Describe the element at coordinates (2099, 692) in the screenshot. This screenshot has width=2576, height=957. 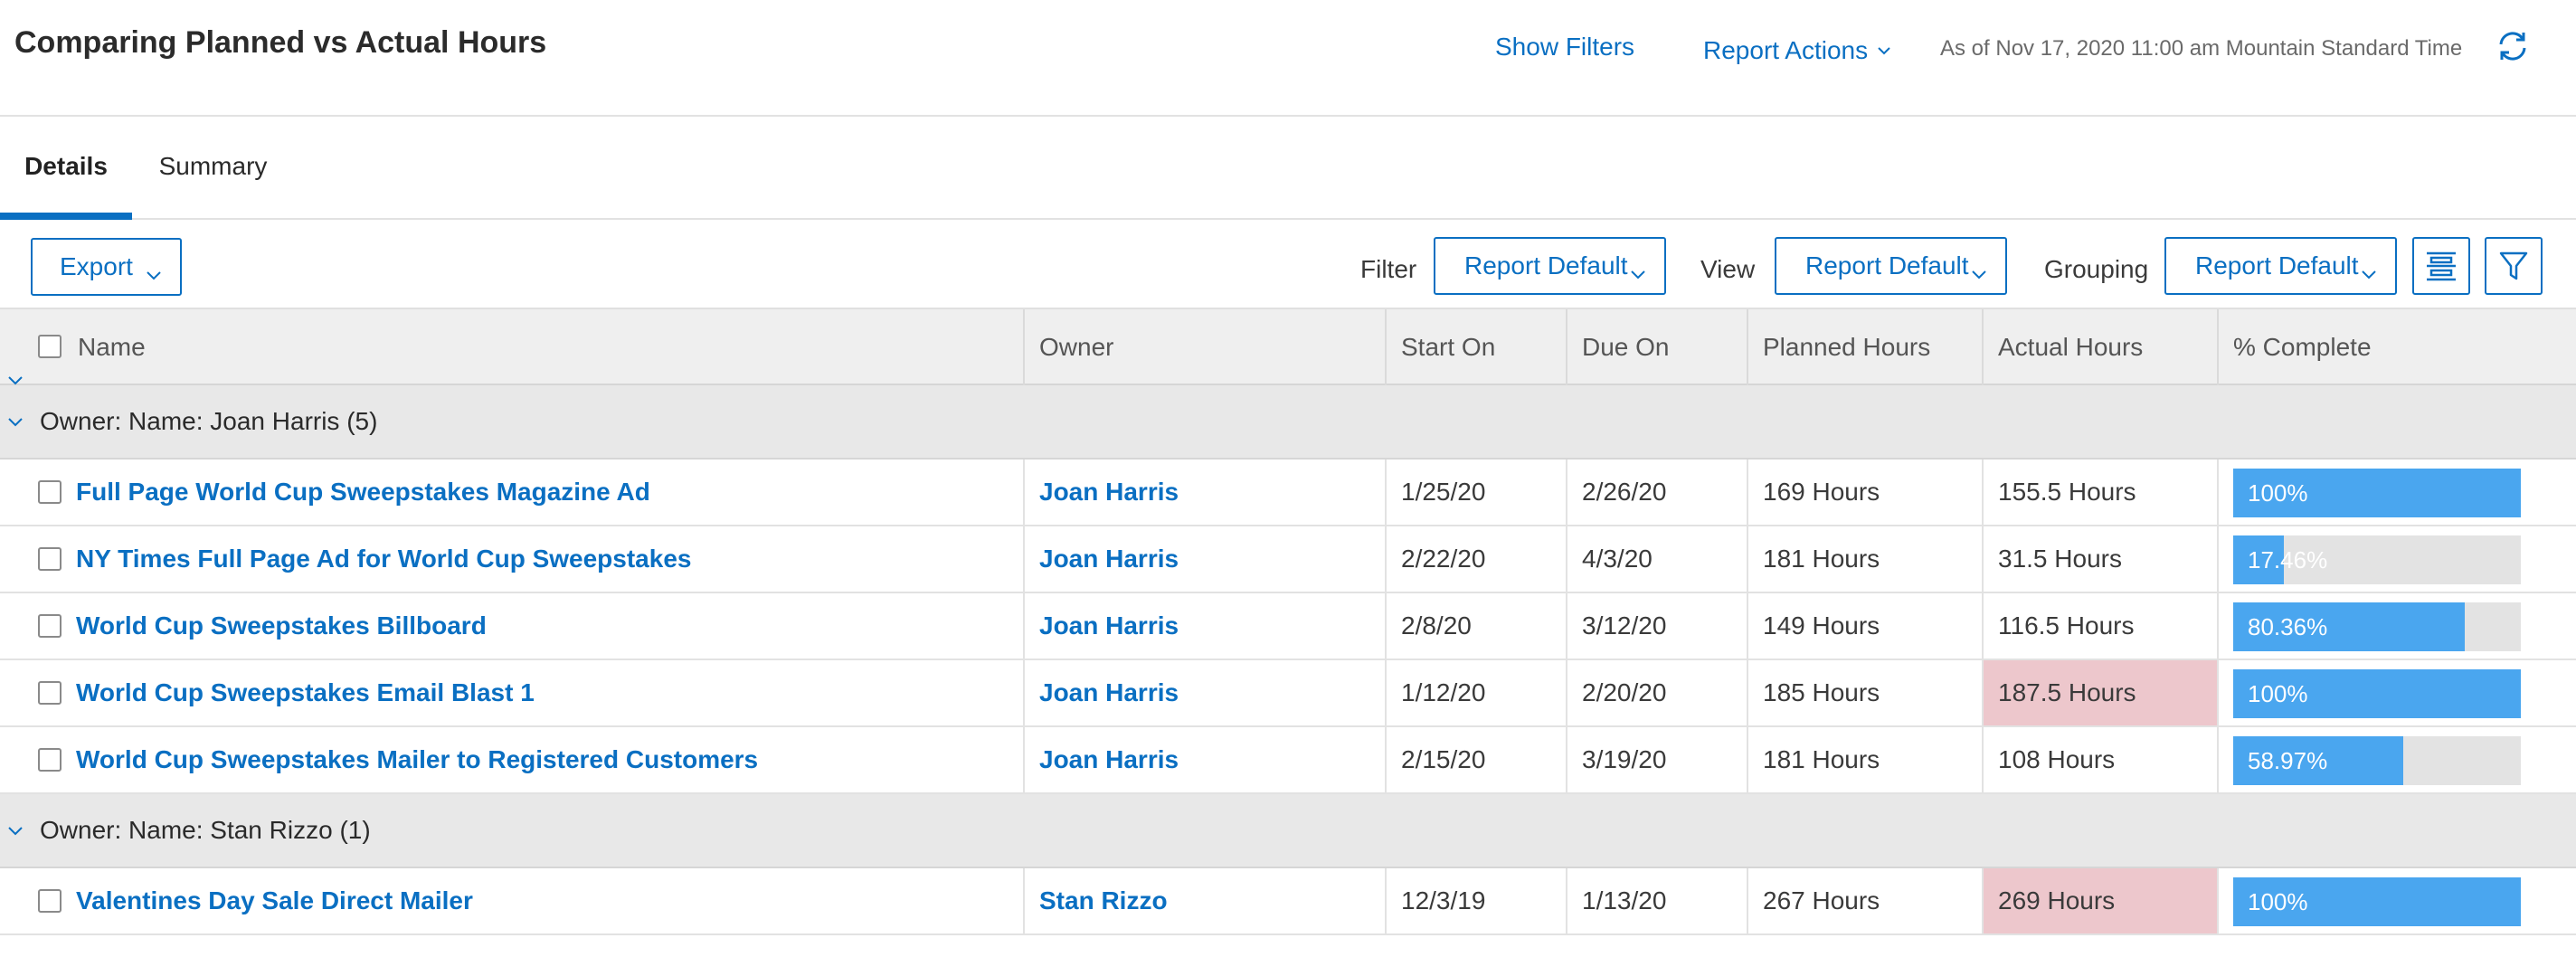
I see `actual-hours-cell: 187.5 Hours` at that location.